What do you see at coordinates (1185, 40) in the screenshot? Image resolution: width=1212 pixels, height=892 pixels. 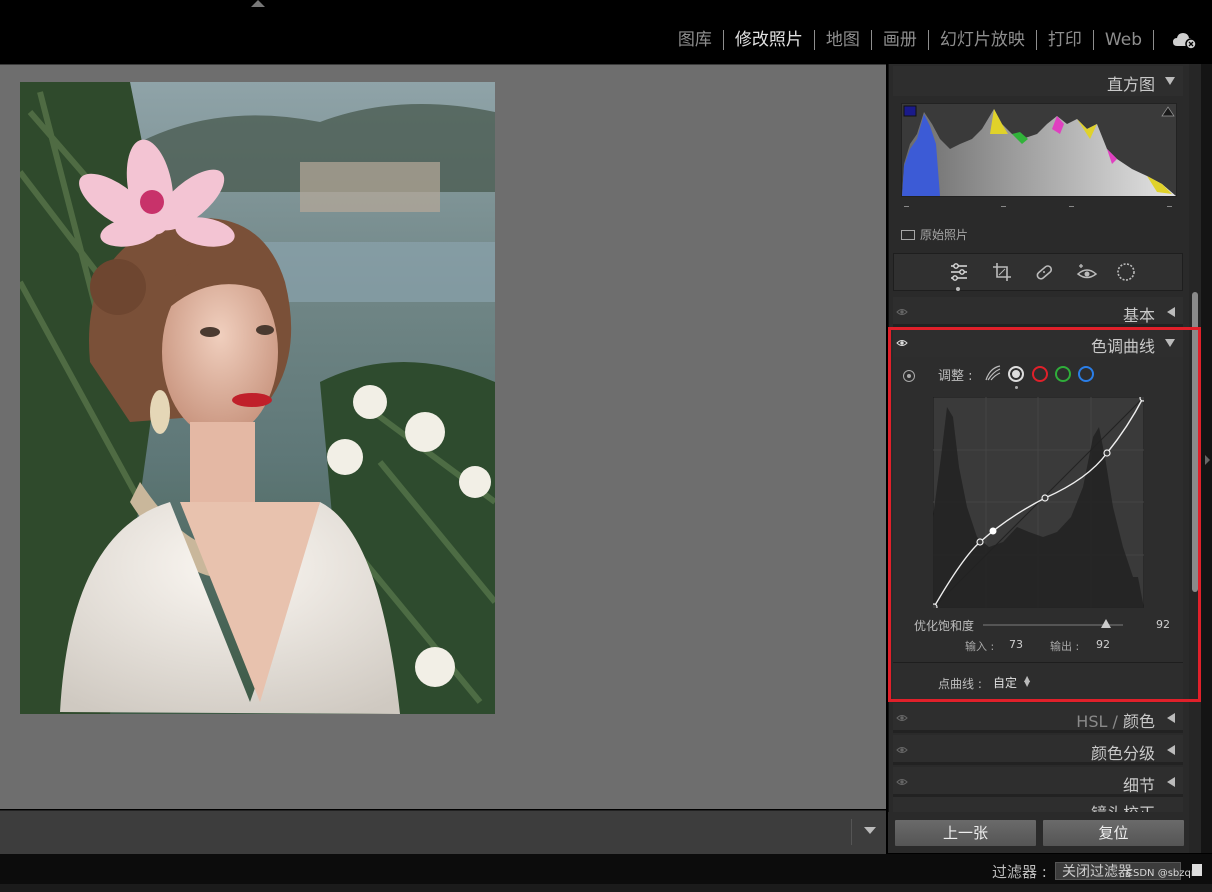 I see `cloud-sync-icon` at bounding box center [1185, 40].